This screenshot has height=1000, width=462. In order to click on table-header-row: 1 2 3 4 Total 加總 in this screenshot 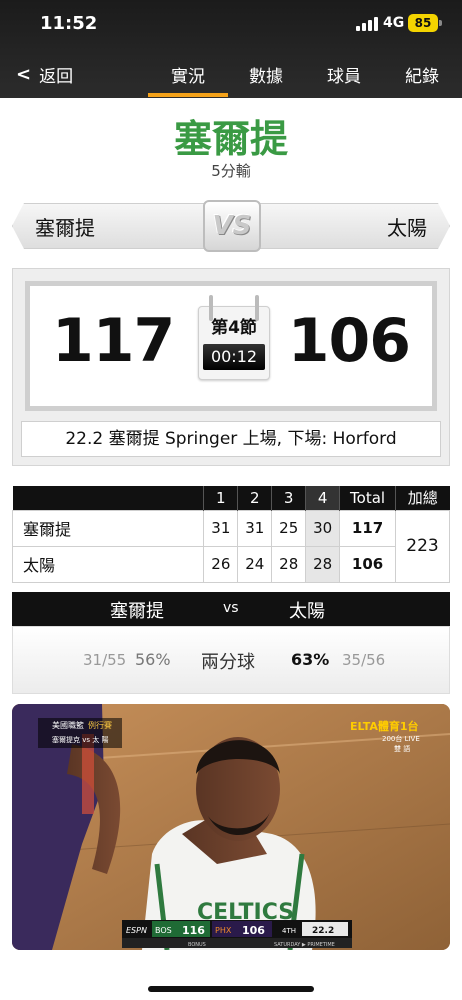, I will do `click(231, 498)`.